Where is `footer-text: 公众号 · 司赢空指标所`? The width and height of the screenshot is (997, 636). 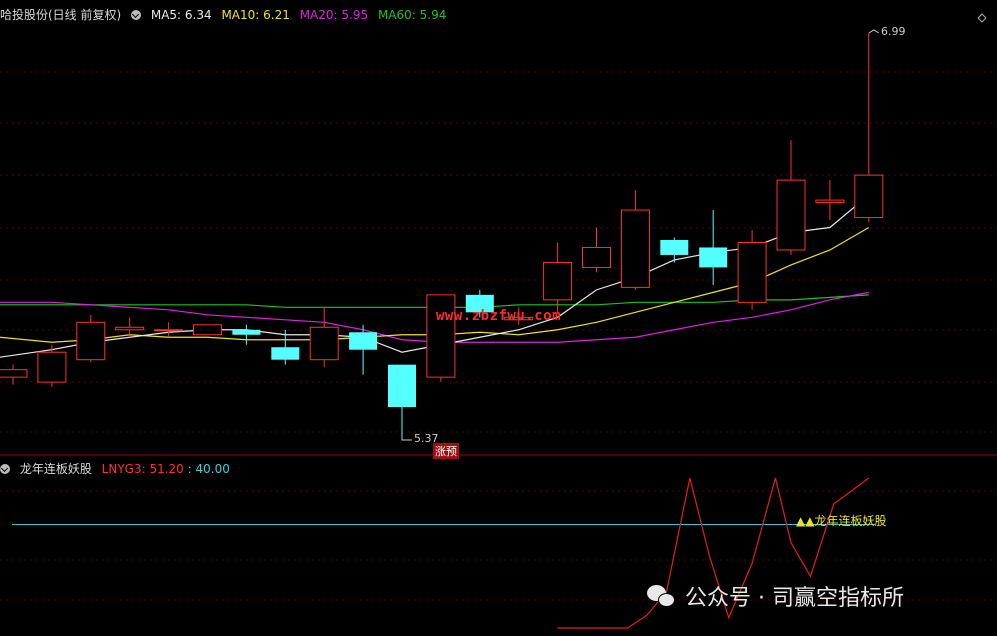
footer-text: 公众号 · 司赢空指标所 is located at coordinates (794, 598).